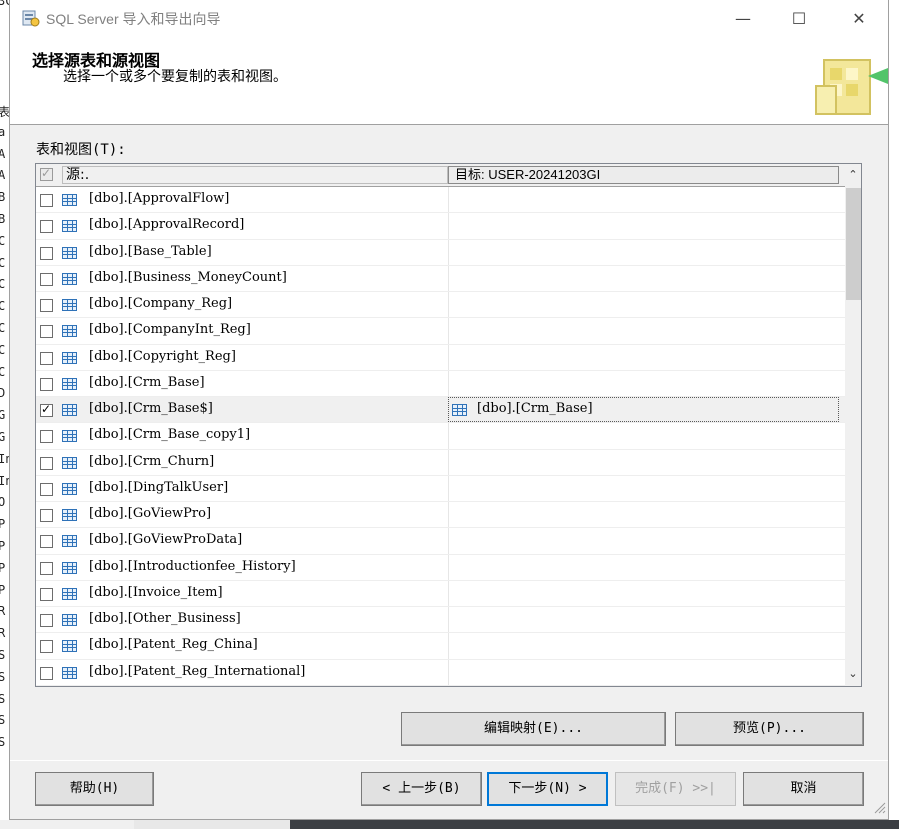 The width and height of the screenshot is (899, 829). What do you see at coordinates (440, 226) in the screenshot?
I see `table-row: [dbo].[ApprovalRecord]` at bounding box center [440, 226].